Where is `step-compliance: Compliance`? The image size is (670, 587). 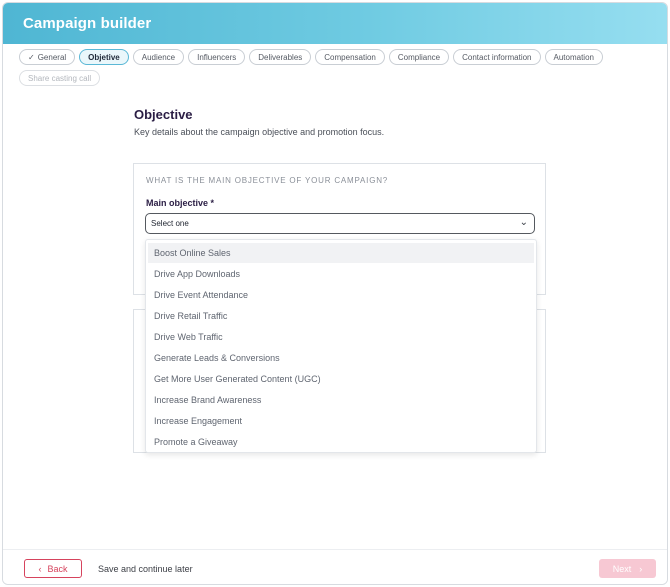
step-compliance: Compliance is located at coordinates (419, 57).